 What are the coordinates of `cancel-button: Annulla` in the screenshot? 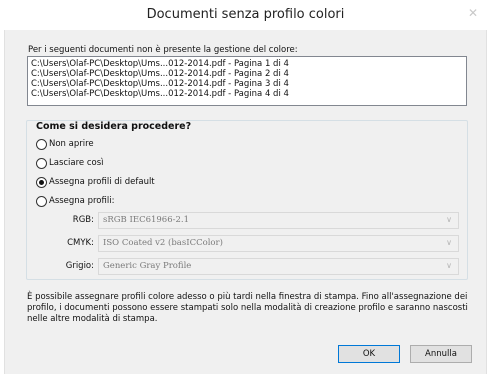 It's located at (441, 354).